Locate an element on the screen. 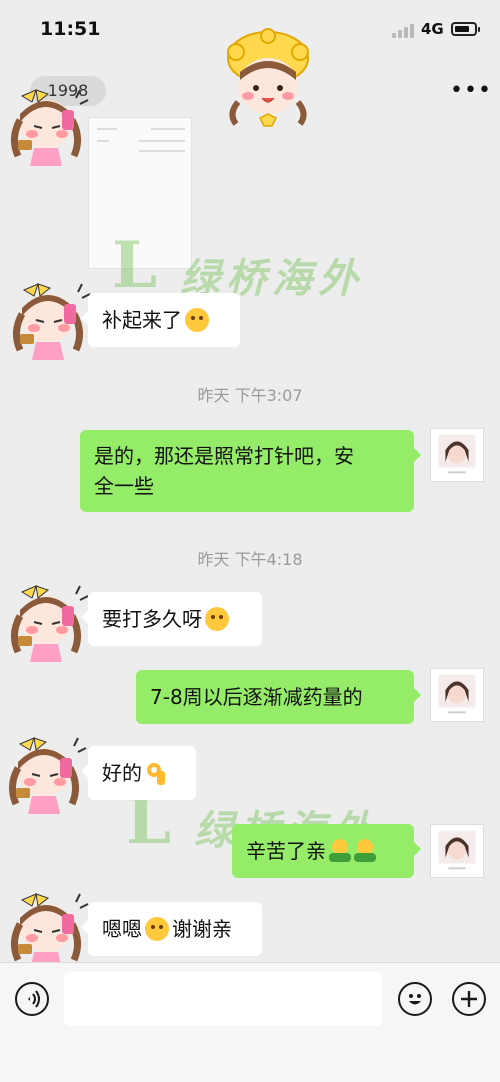  message-bubble: 嗯嗯 谢谢亲 is located at coordinates (171, 929).